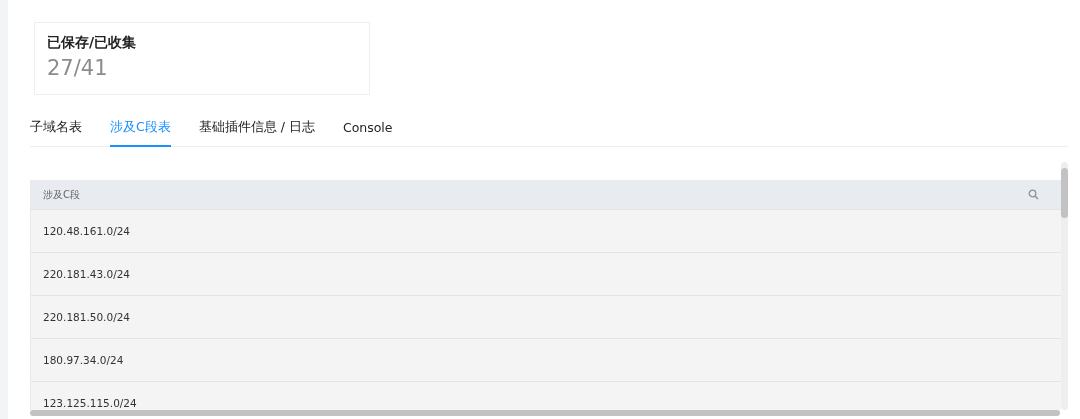 This screenshot has width=1080, height=419. I want to click on table-cell: 180.97.34.0/24, so click(83, 360).